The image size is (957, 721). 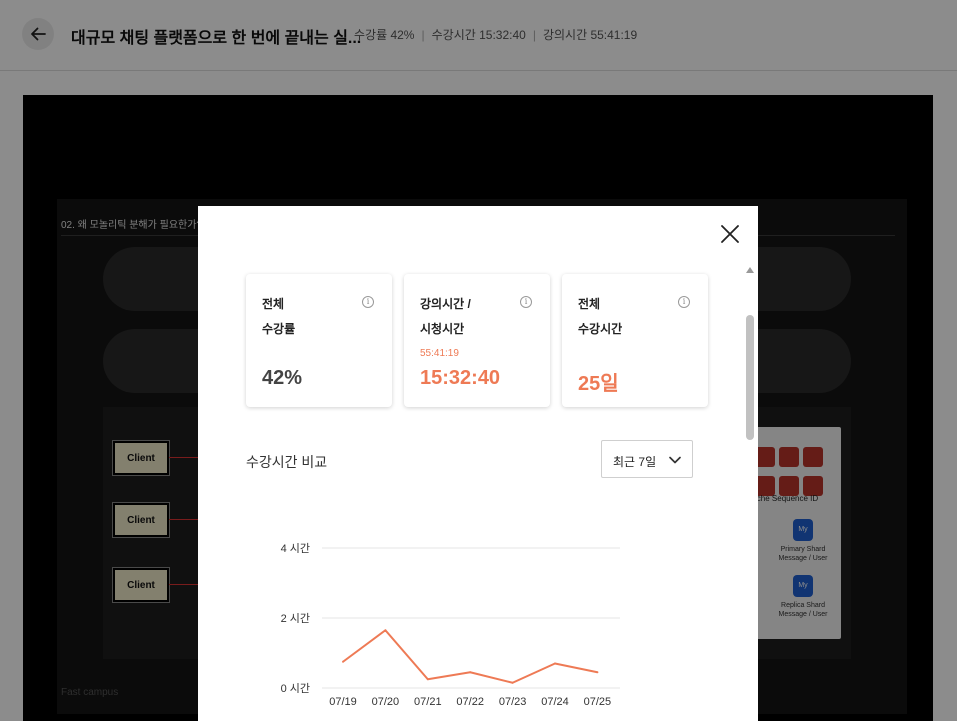 I want to click on x-tick-label: 07/23, so click(x=513, y=702).